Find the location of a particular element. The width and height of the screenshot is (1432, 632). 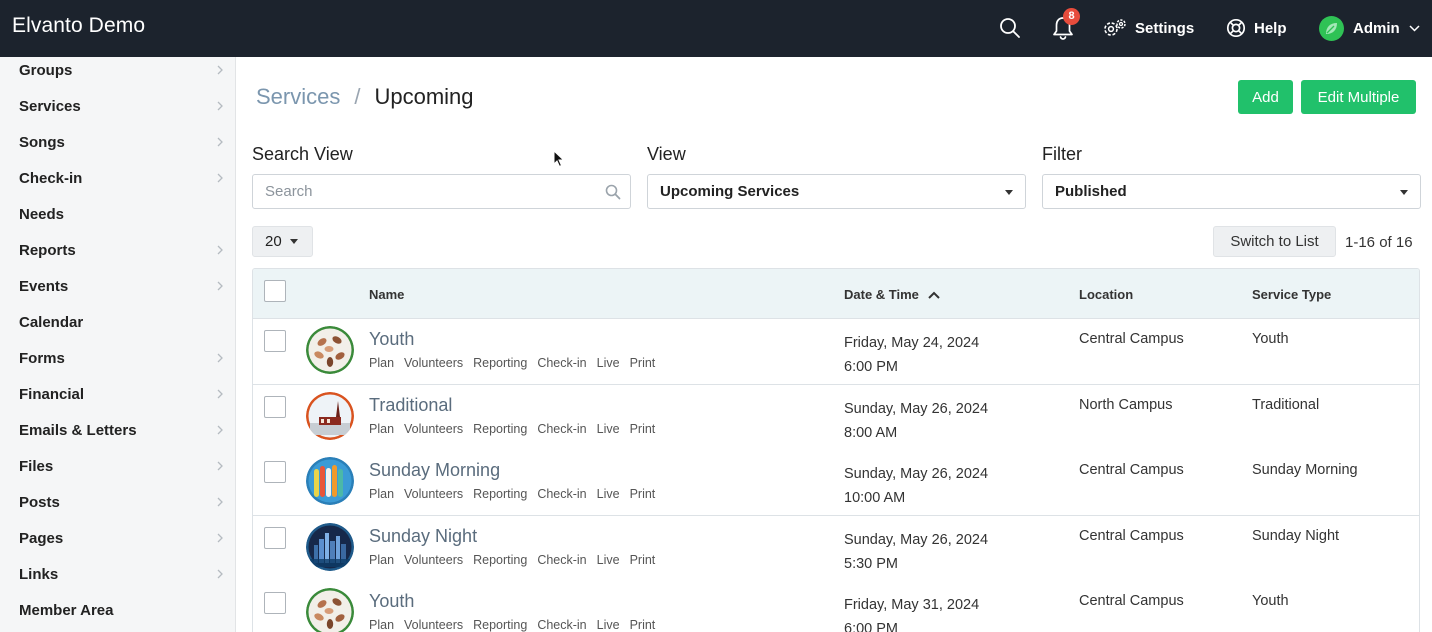

breadcrumb-services-link: Services is located at coordinates (298, 97).